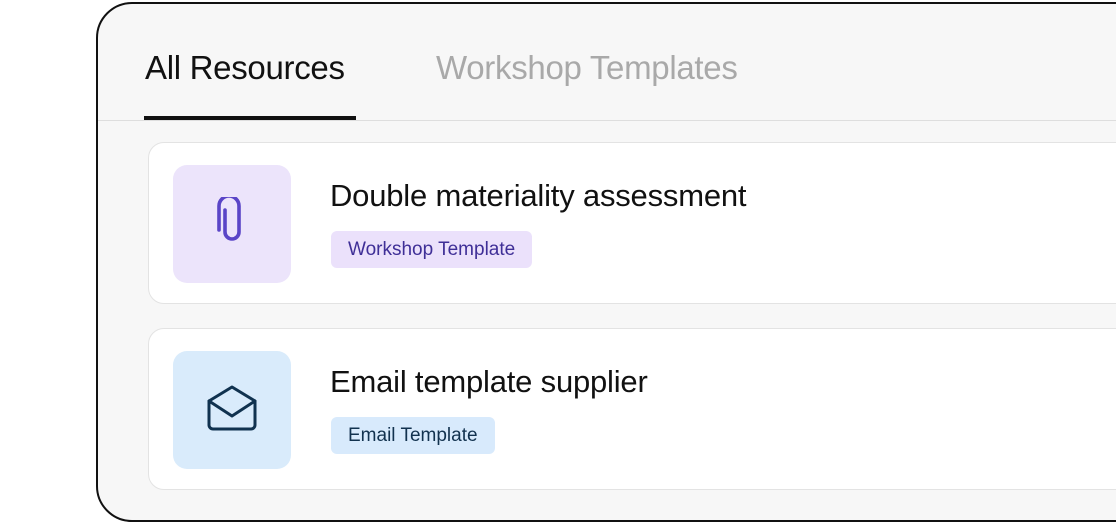  Describe the element at coordinates (538, 195) in the screenshot. I see `resource-title: Double materiality assessment` at that location.